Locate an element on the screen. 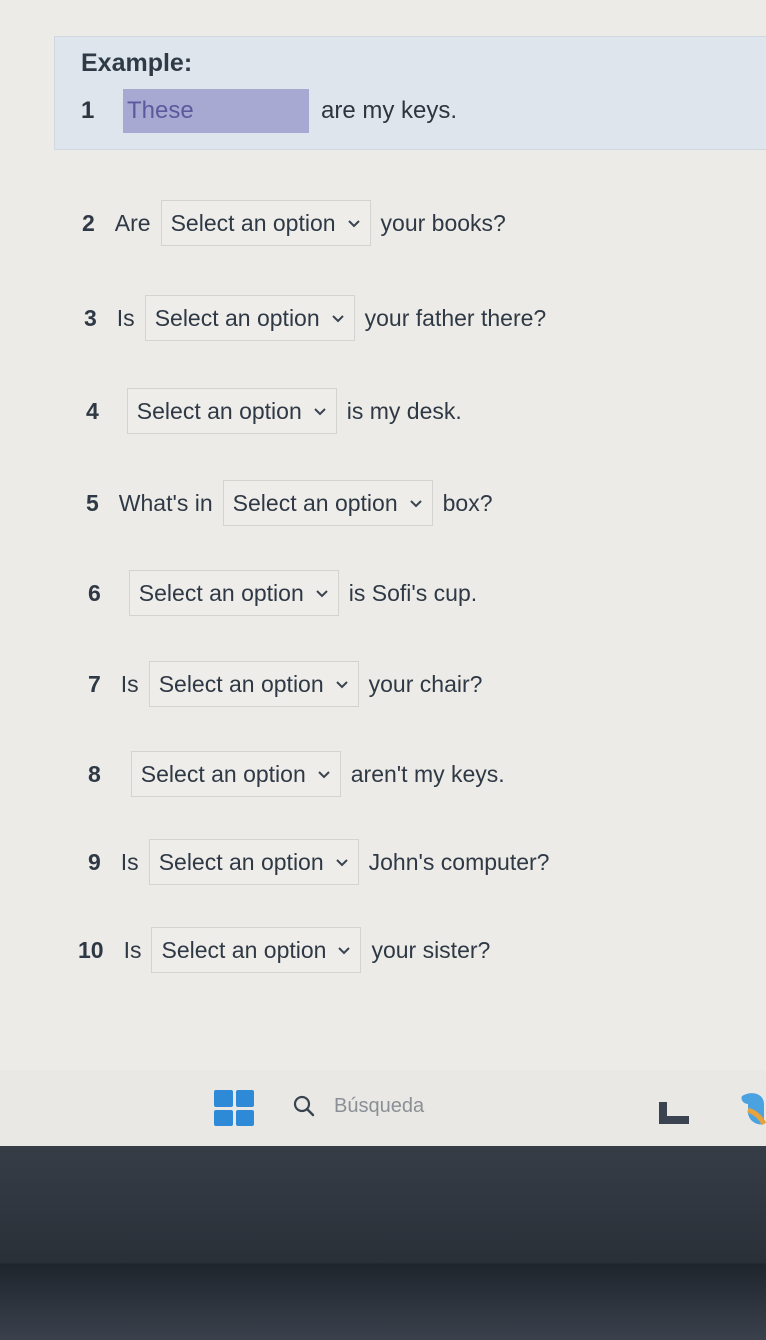 This screenshot has height=1340, width=766. question-2: 2 Are Select an option your books? is located at coordinates (294, 223).